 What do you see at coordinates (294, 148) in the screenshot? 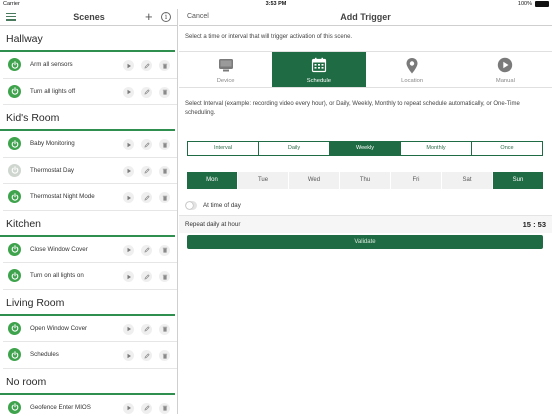
I see `interval-option-daily: Daily` at bounding box center [294, 148].